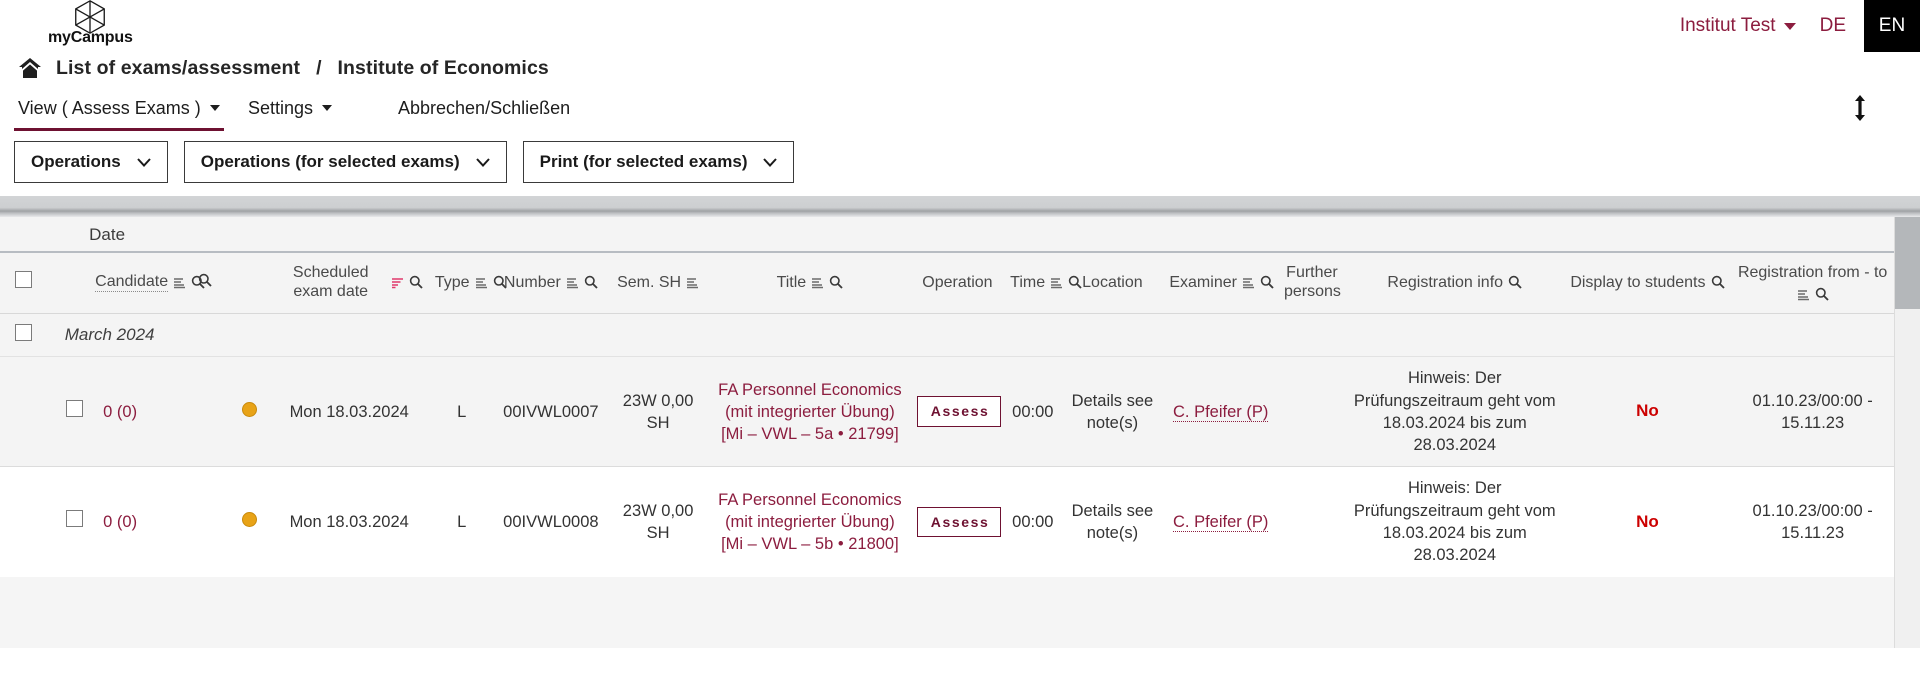 The image size is (1920, 675). I want to click on header-display-to-students-label: Display to students, so click(1638, 282).